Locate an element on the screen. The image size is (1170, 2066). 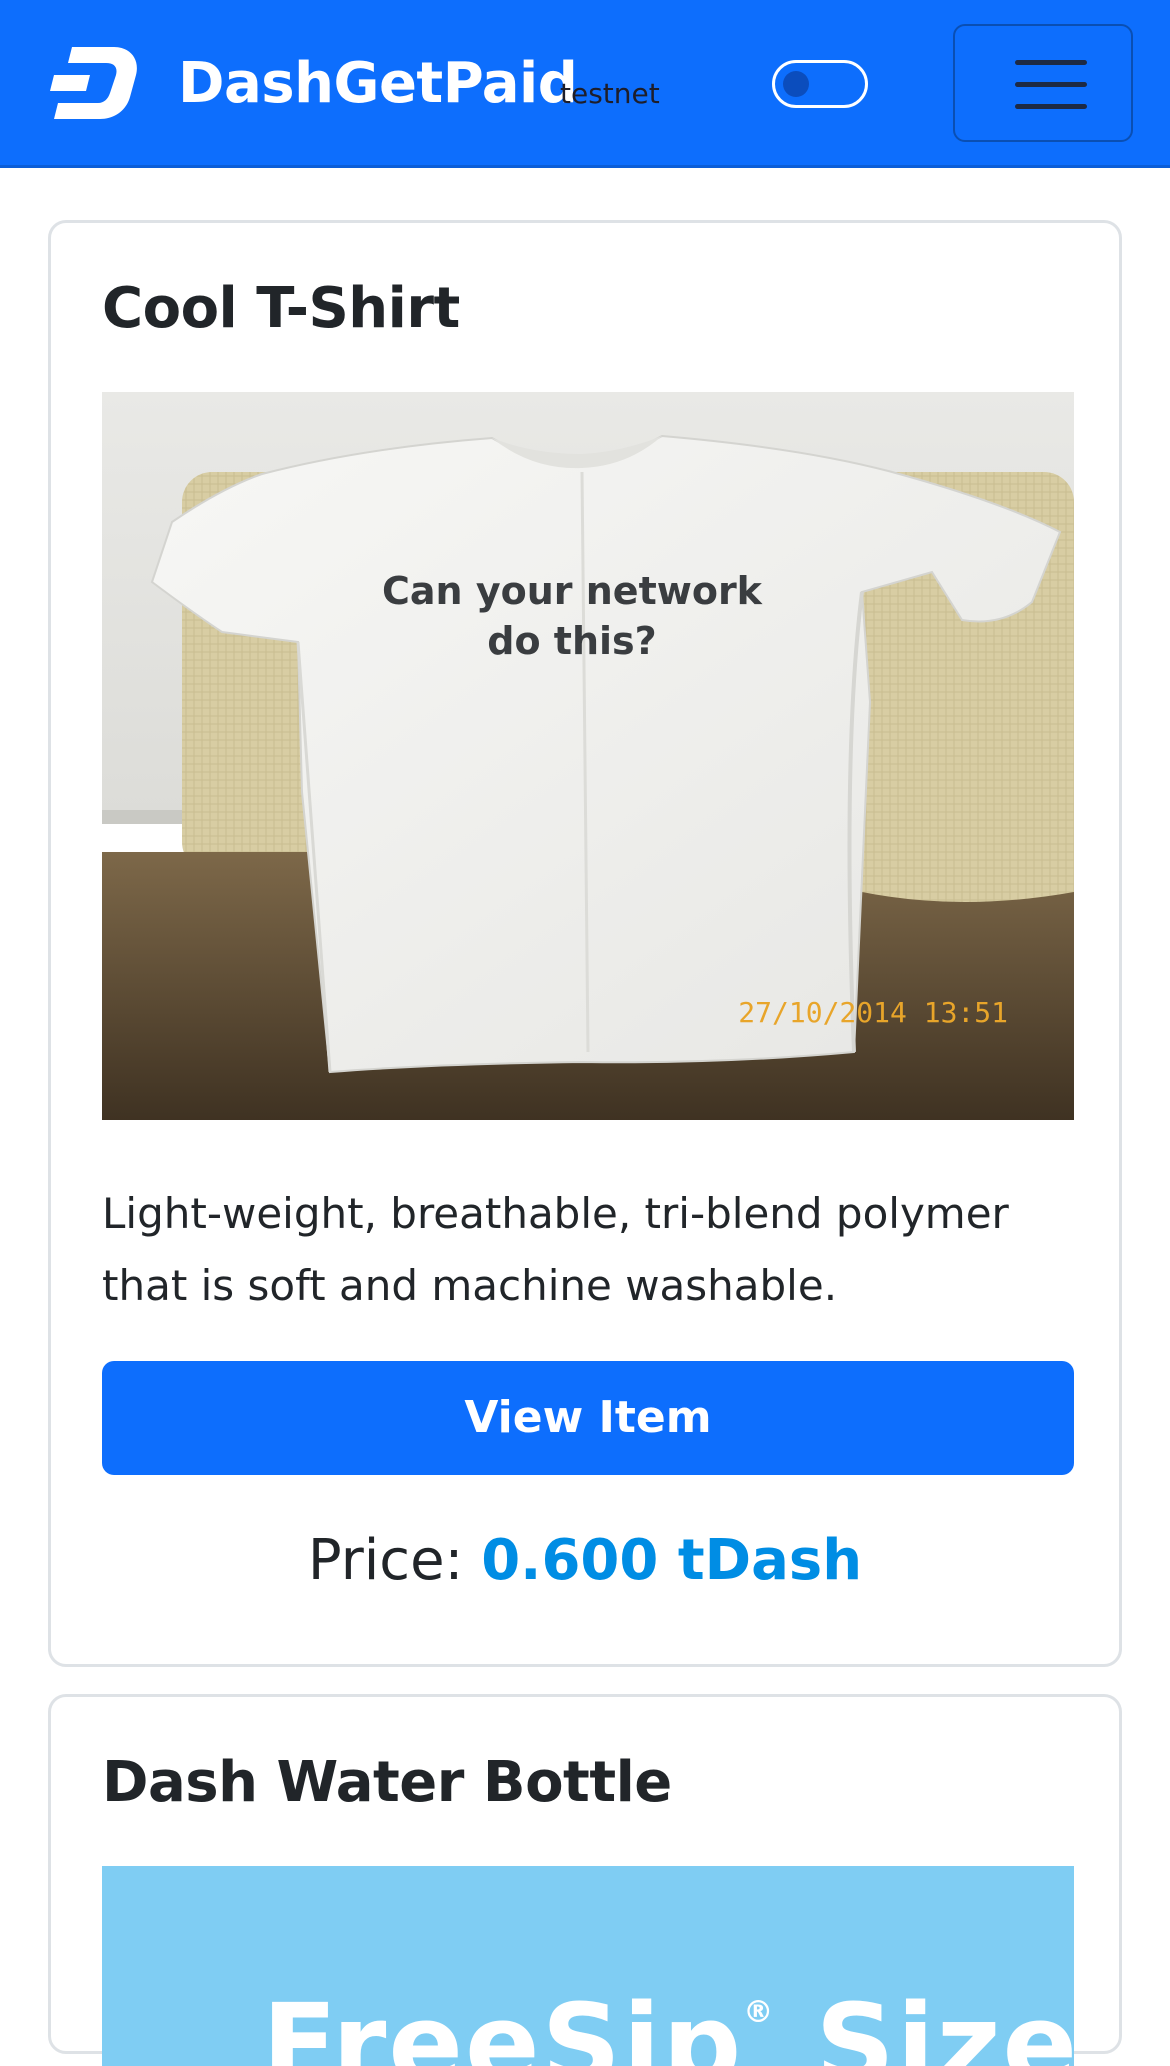
shirt-print-line-1: Can your network is located at coordinates (572, 591).